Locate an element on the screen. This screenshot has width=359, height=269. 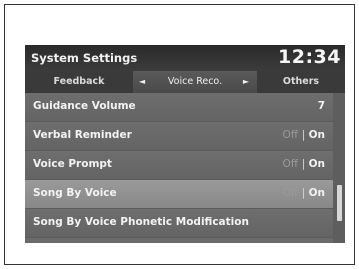
list-item-guidance-volume: Guidance Volume 7 is located at coordinates (179, 107).